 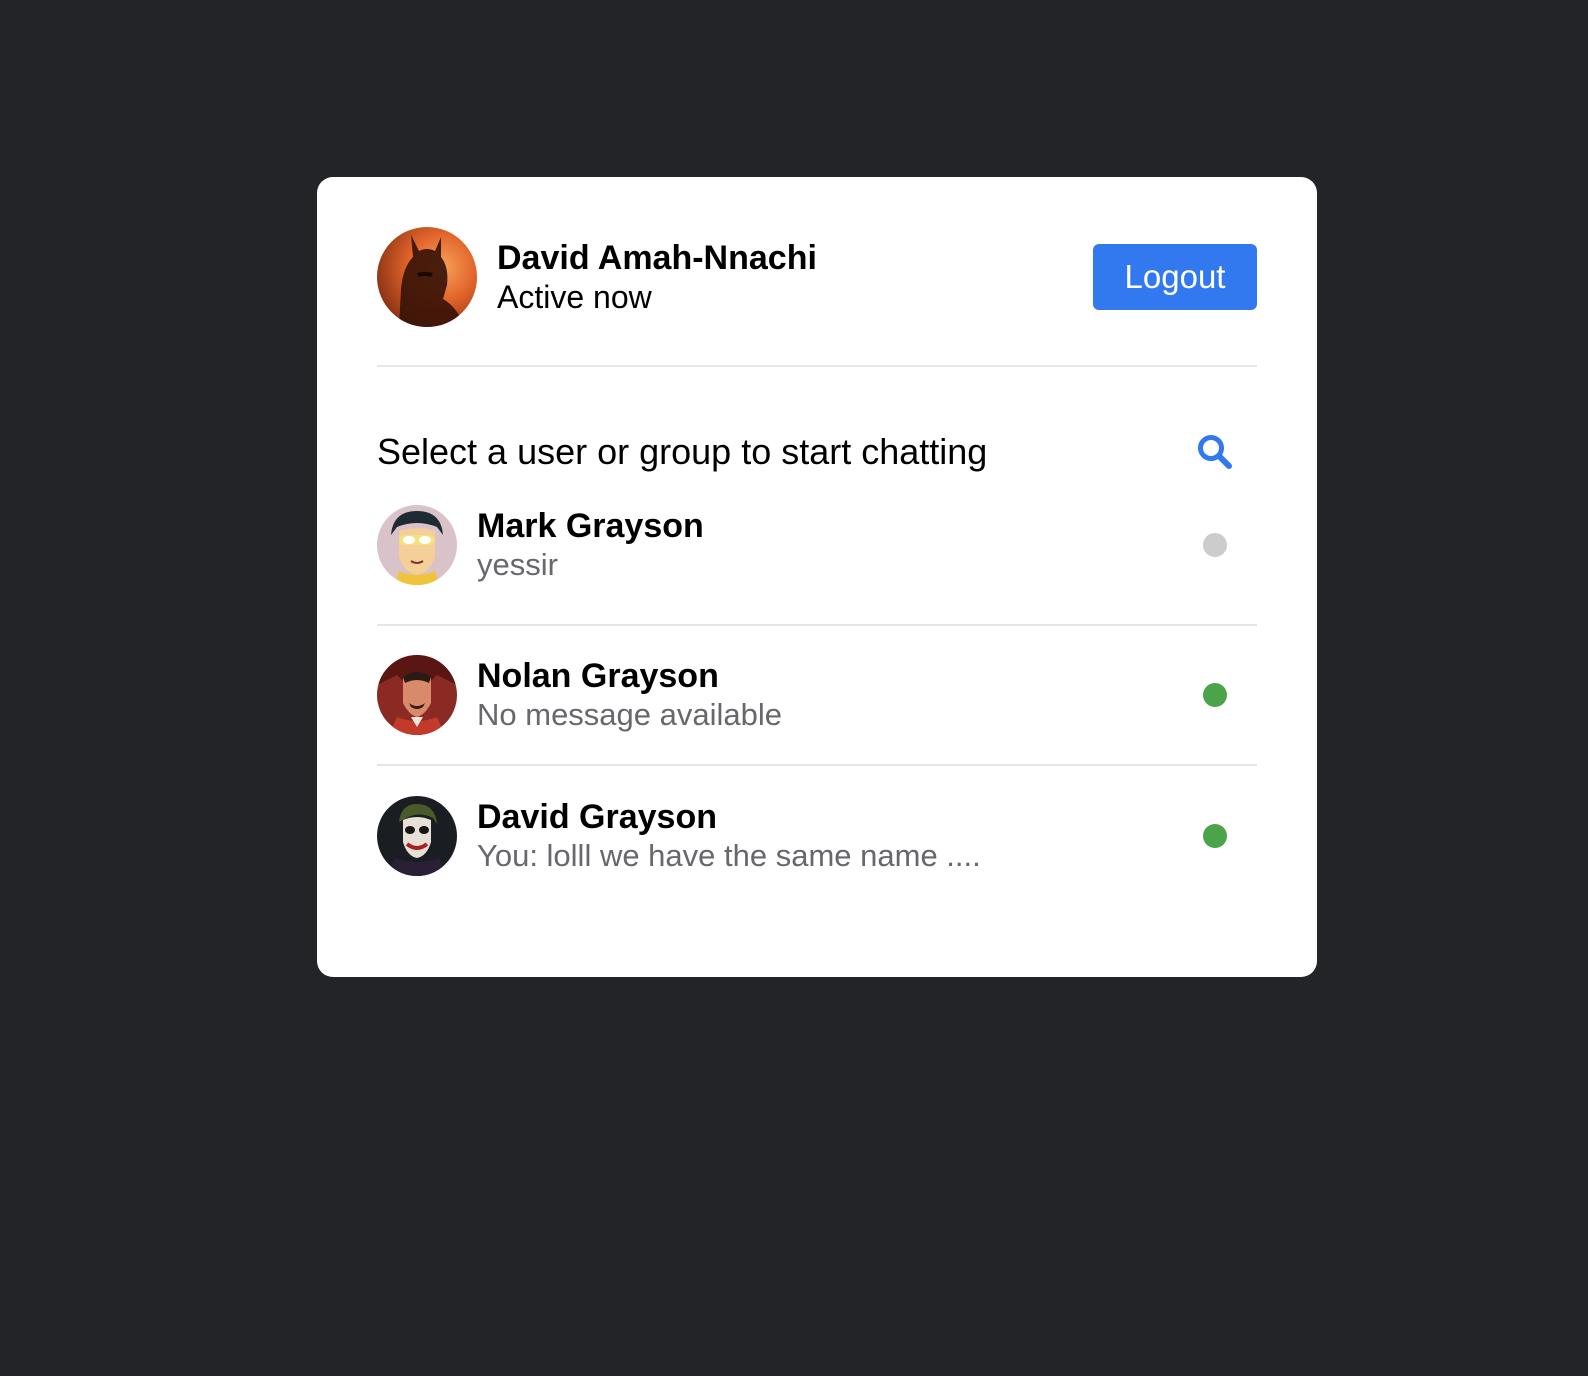 I want to click on user-name: Nolan Grayson, so click(x=598, y=676).